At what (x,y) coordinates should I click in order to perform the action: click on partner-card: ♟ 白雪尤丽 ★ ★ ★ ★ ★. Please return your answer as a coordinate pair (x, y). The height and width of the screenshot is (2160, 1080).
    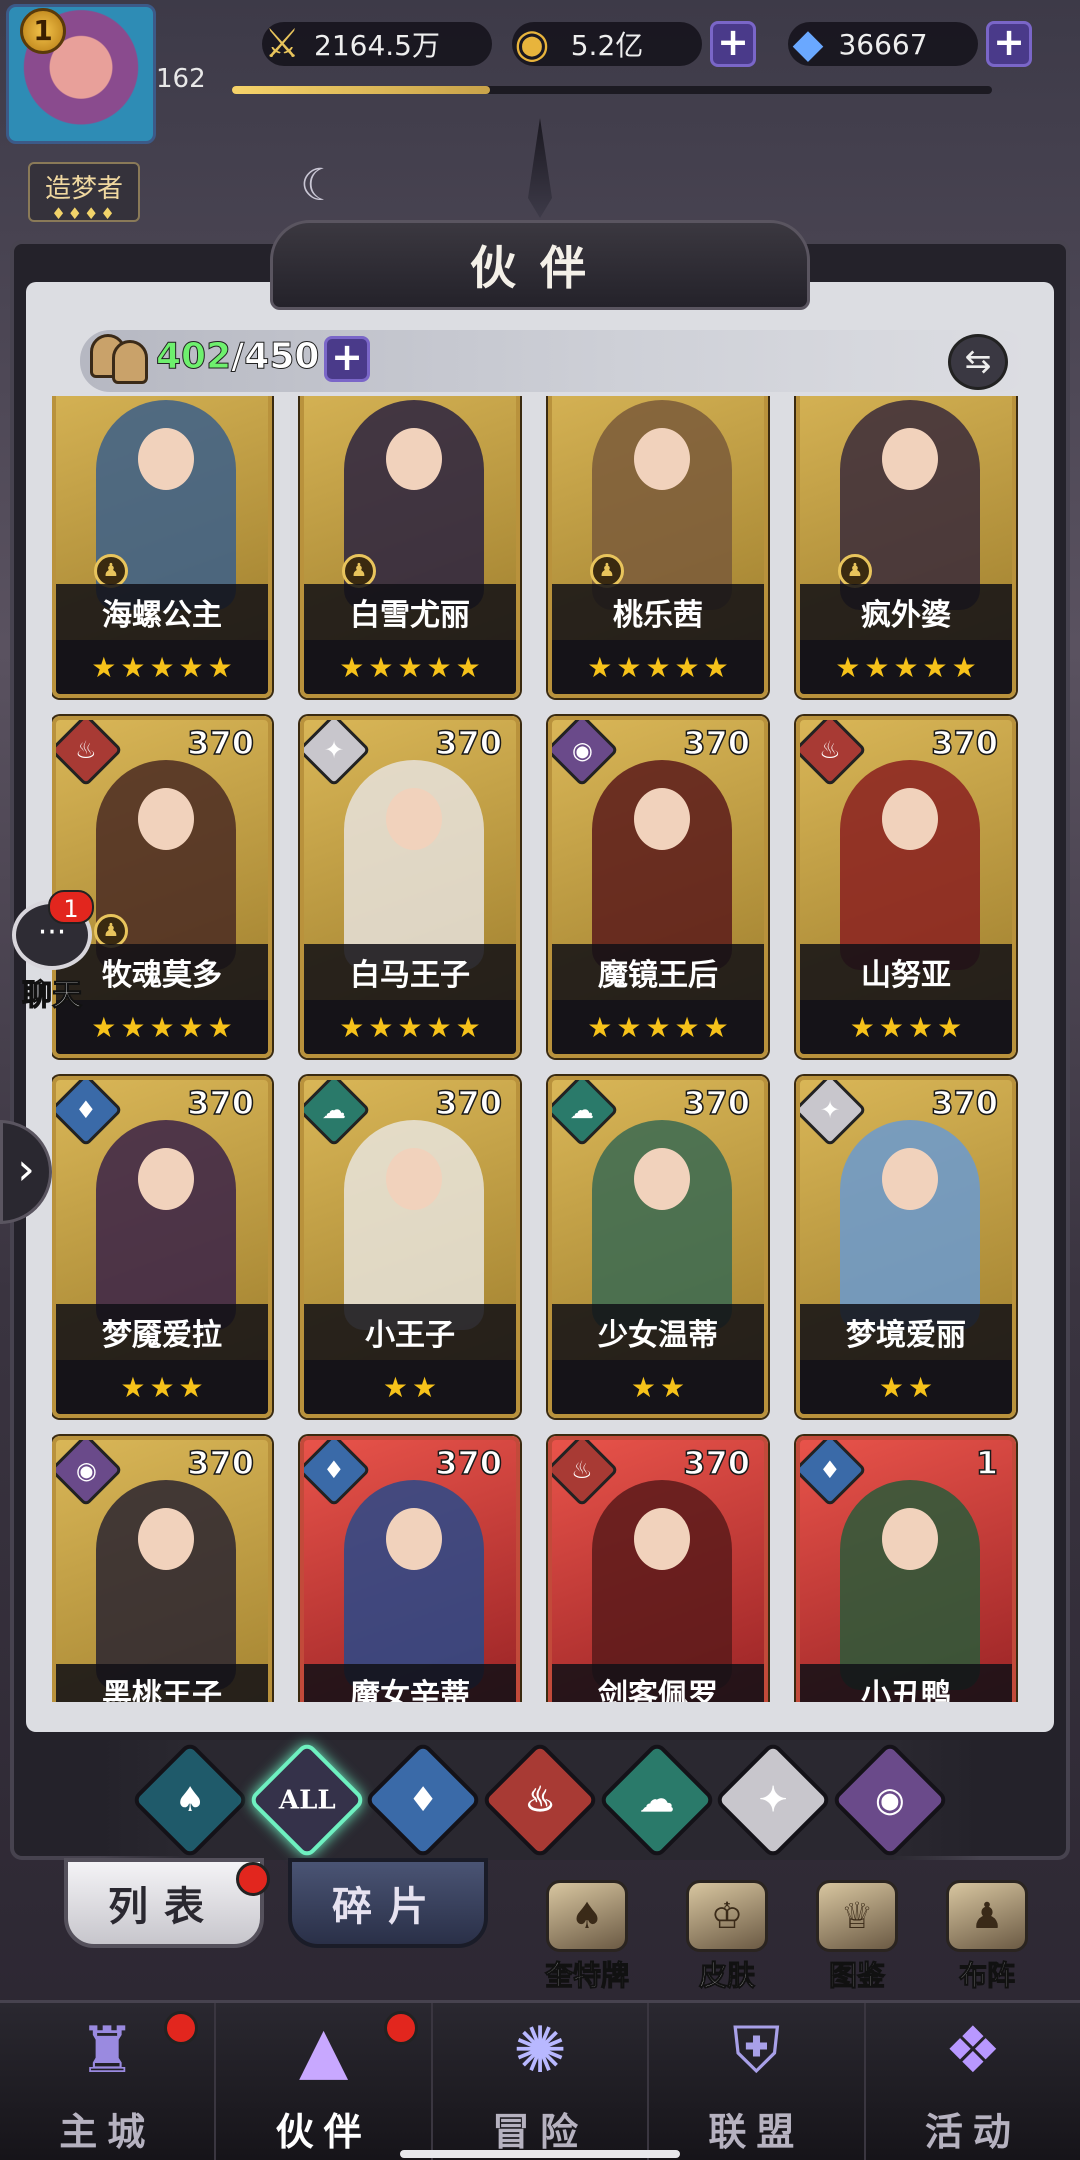
    Looking at the image, I should click on (410, 547).